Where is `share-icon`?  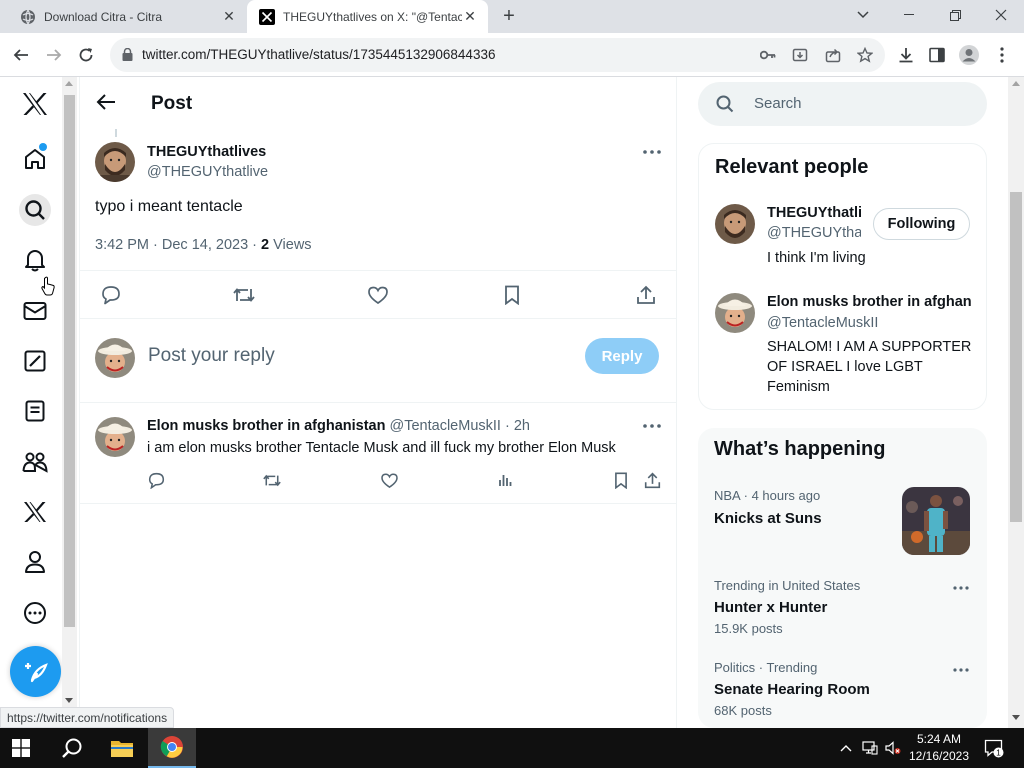
share-icon is located at coordinates (833, 55).